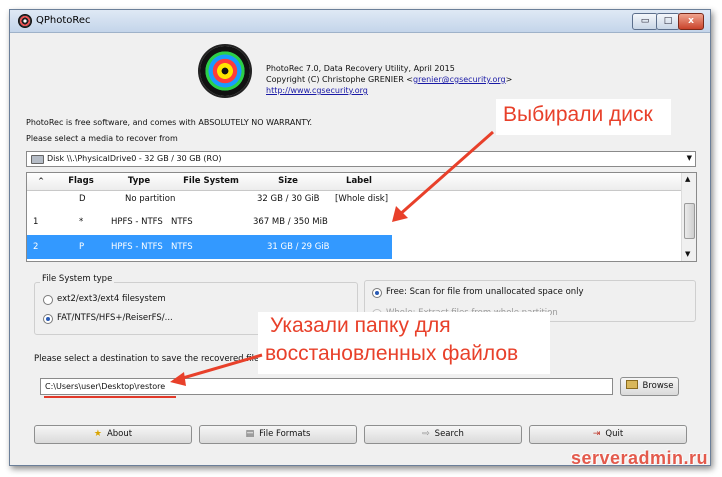 The width and height of the screenshot is (722, 477). I want to click on watermark: serveradmin.ru, so click(639, 458).